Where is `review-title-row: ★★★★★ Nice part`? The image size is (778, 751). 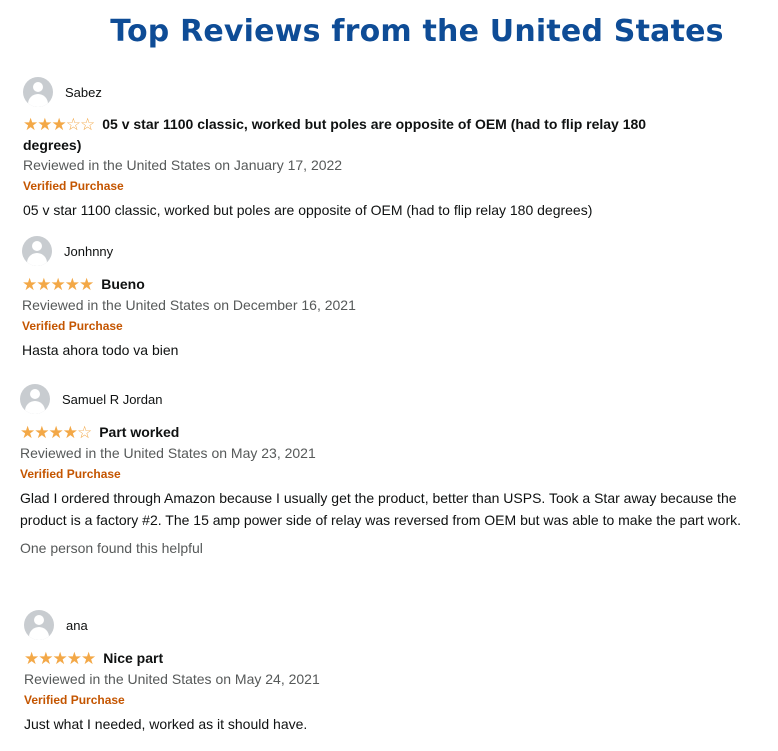 review-title-row: ★★★★★ Nice part is located at coordinates (394, 658).